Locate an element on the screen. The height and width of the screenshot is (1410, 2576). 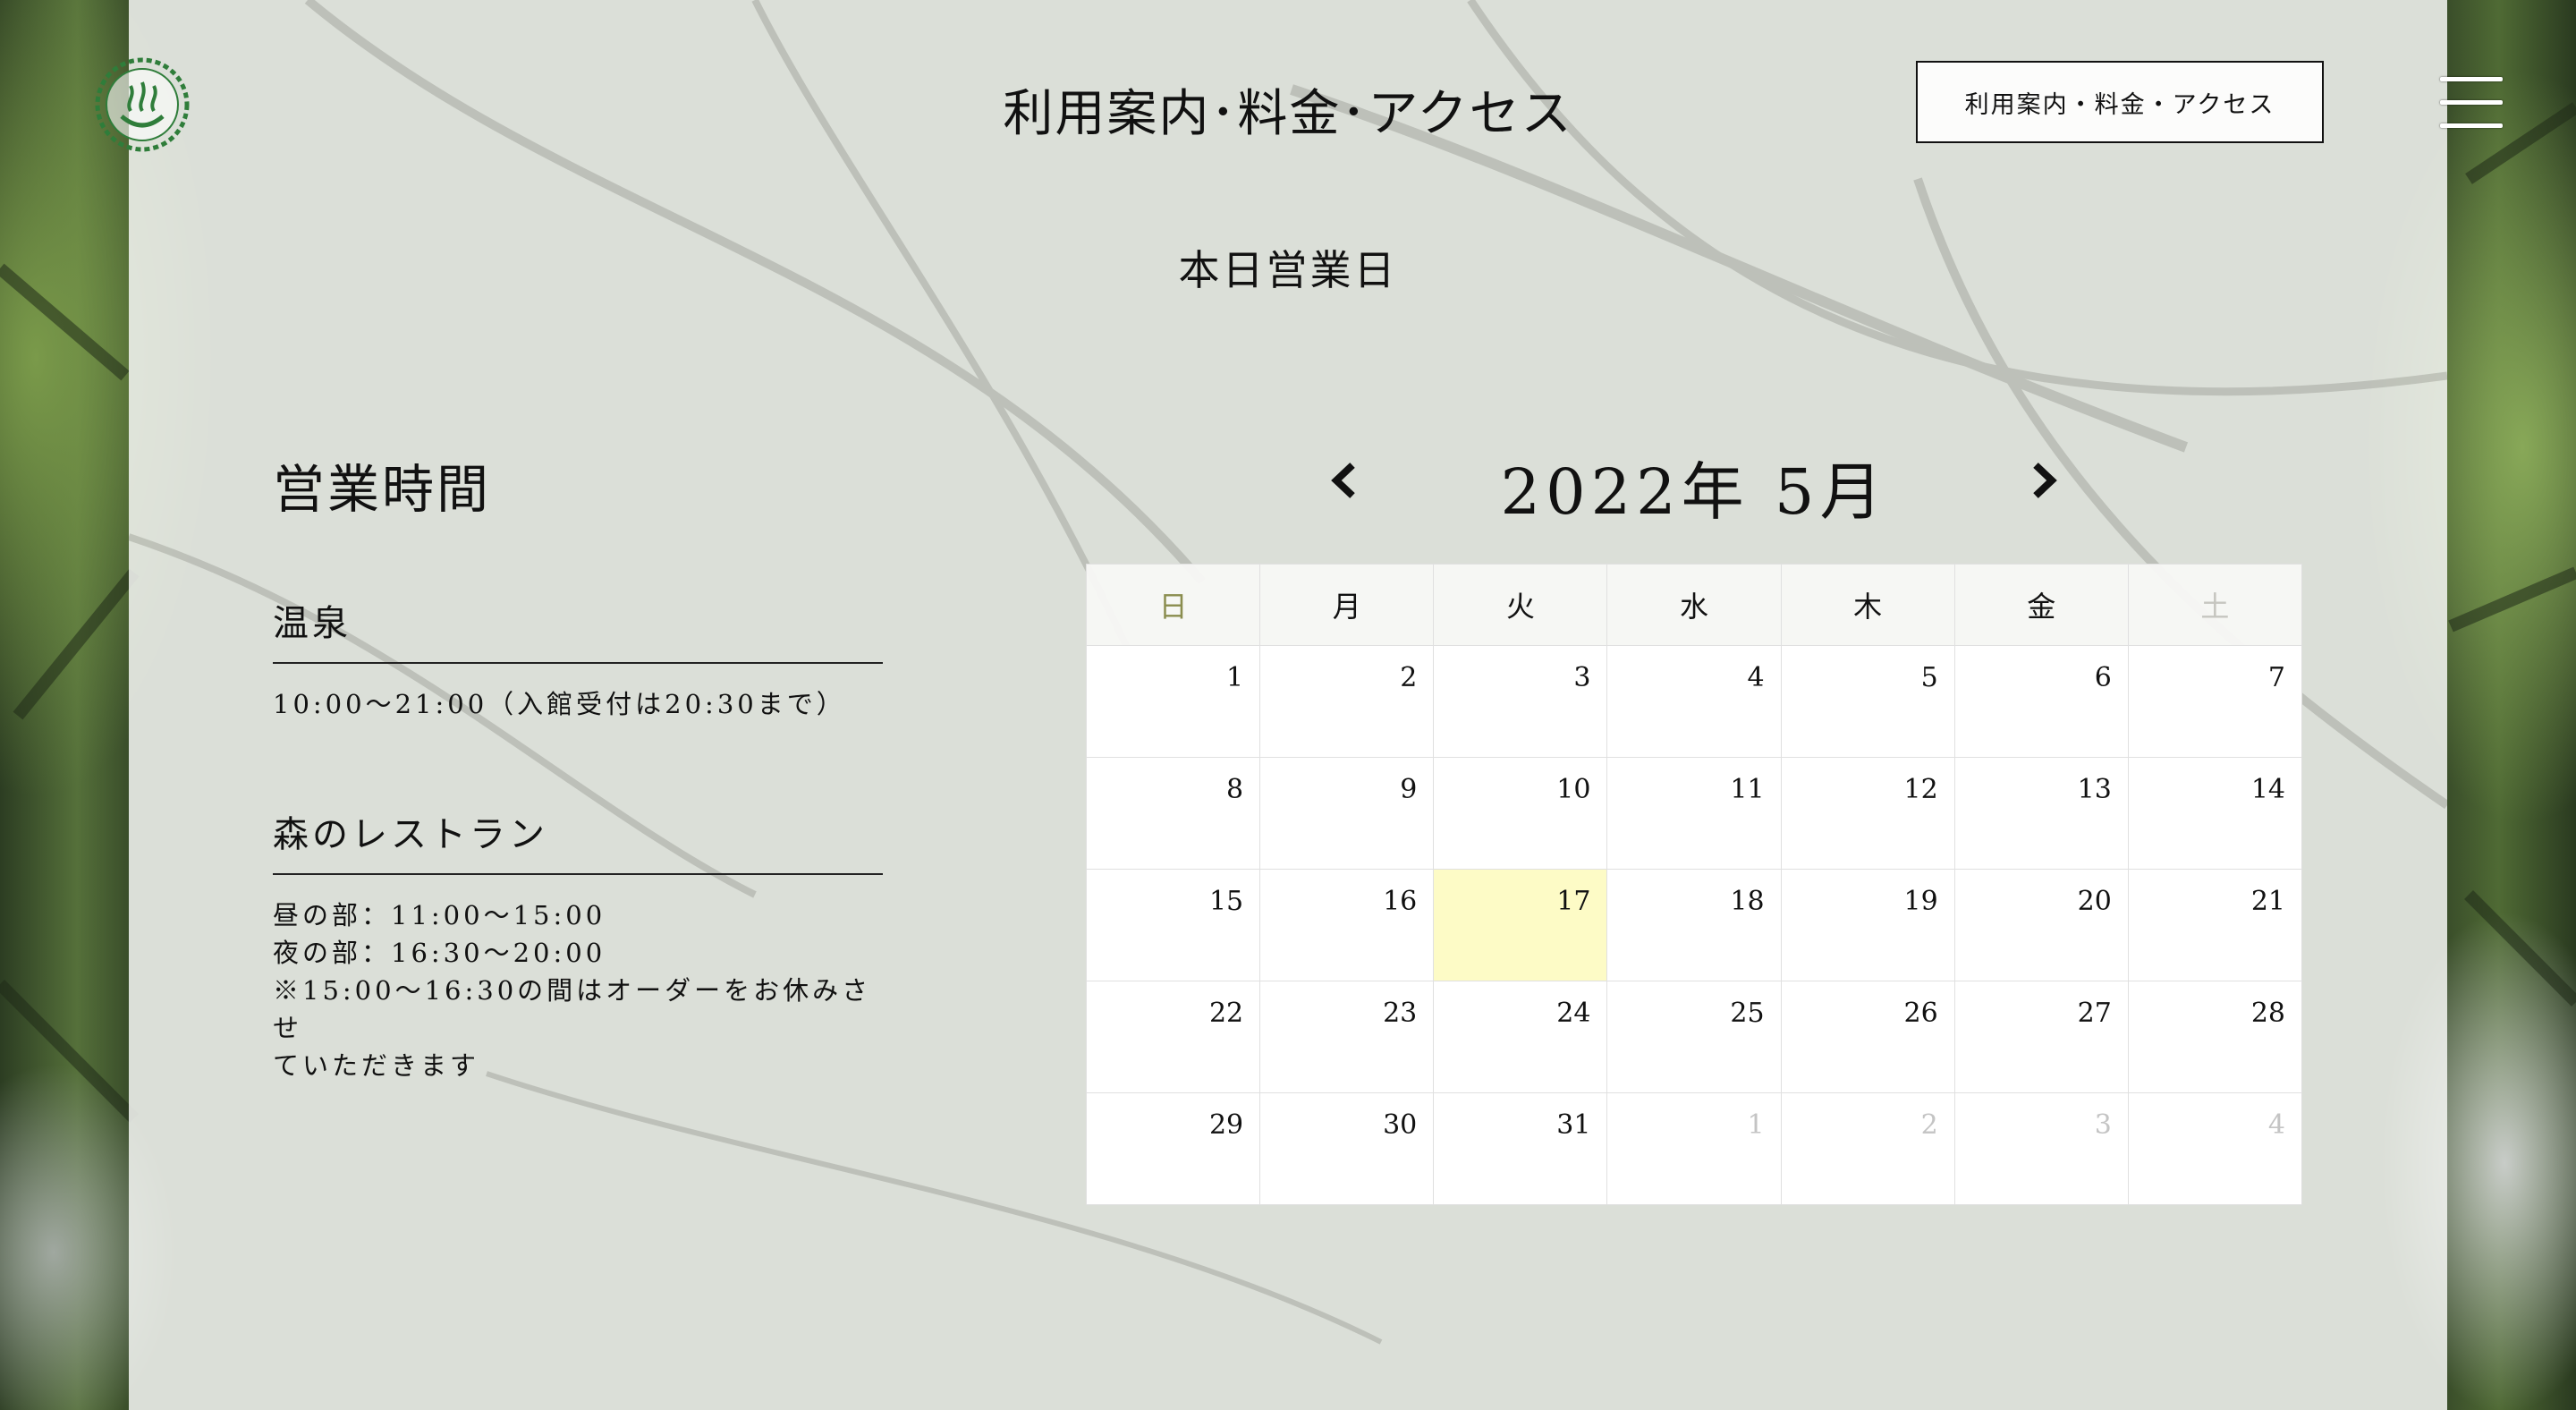
calendar-day: 19 is located at coordinates (1867, 925).